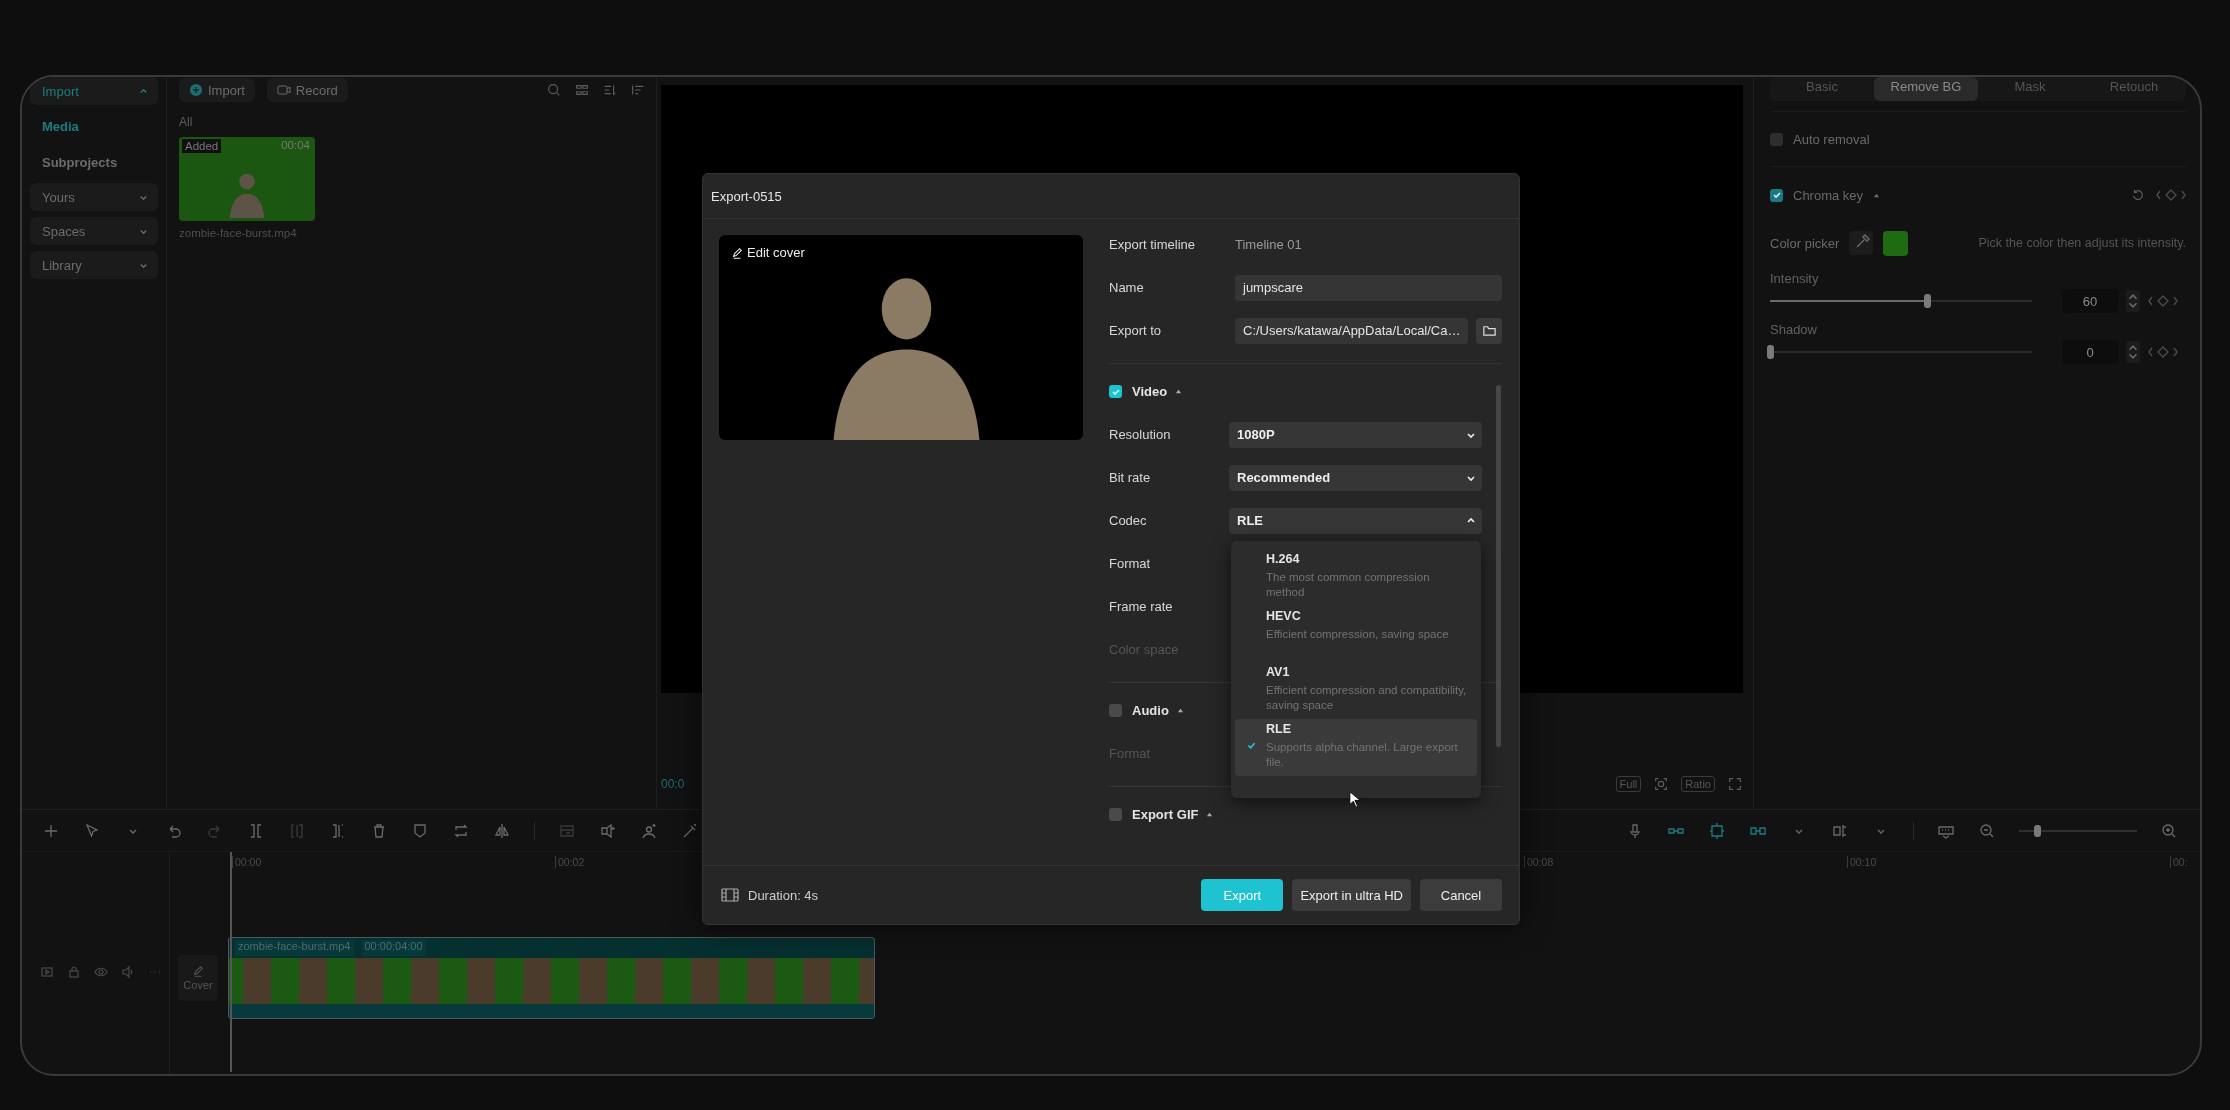  Describe the element at coordinates (2169, 830) in the screenshot. I see `zoom-in-icon` at that location.